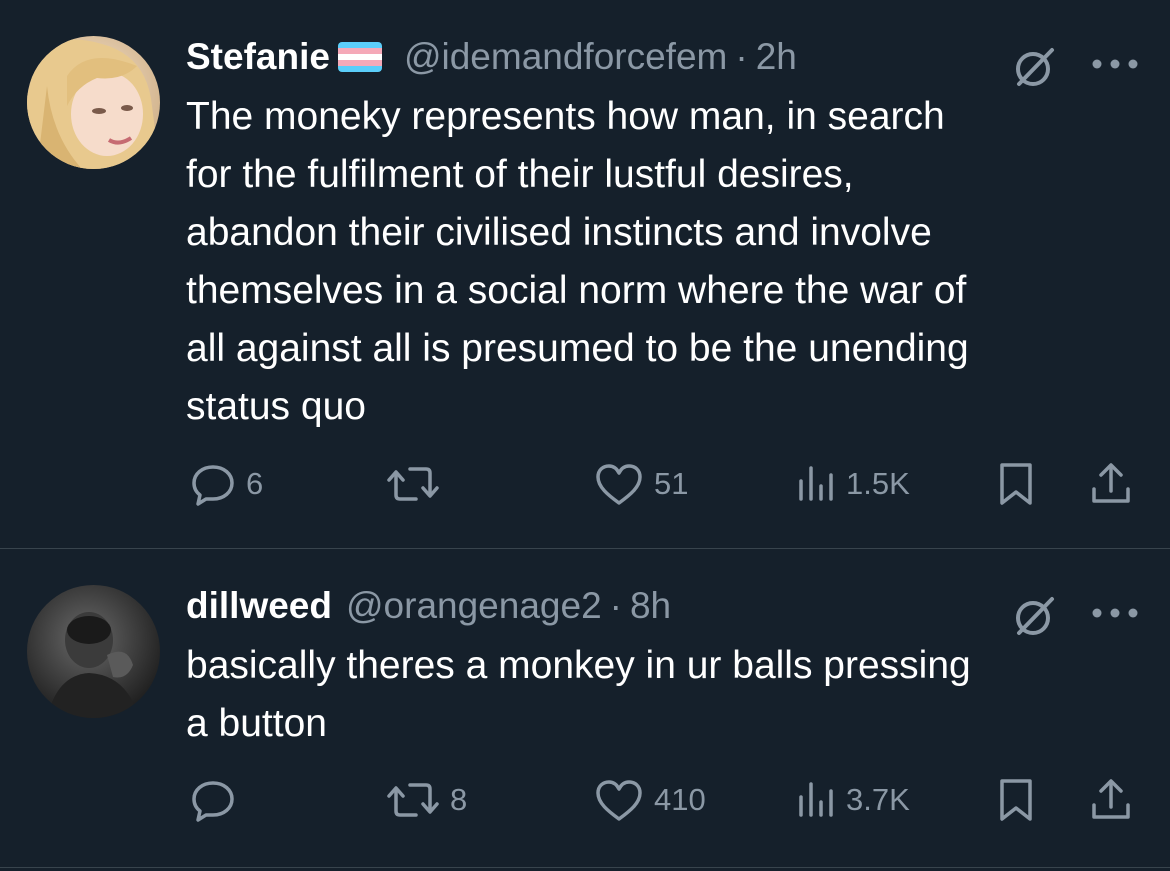  I want to click on reply-button, so click(218, 800).